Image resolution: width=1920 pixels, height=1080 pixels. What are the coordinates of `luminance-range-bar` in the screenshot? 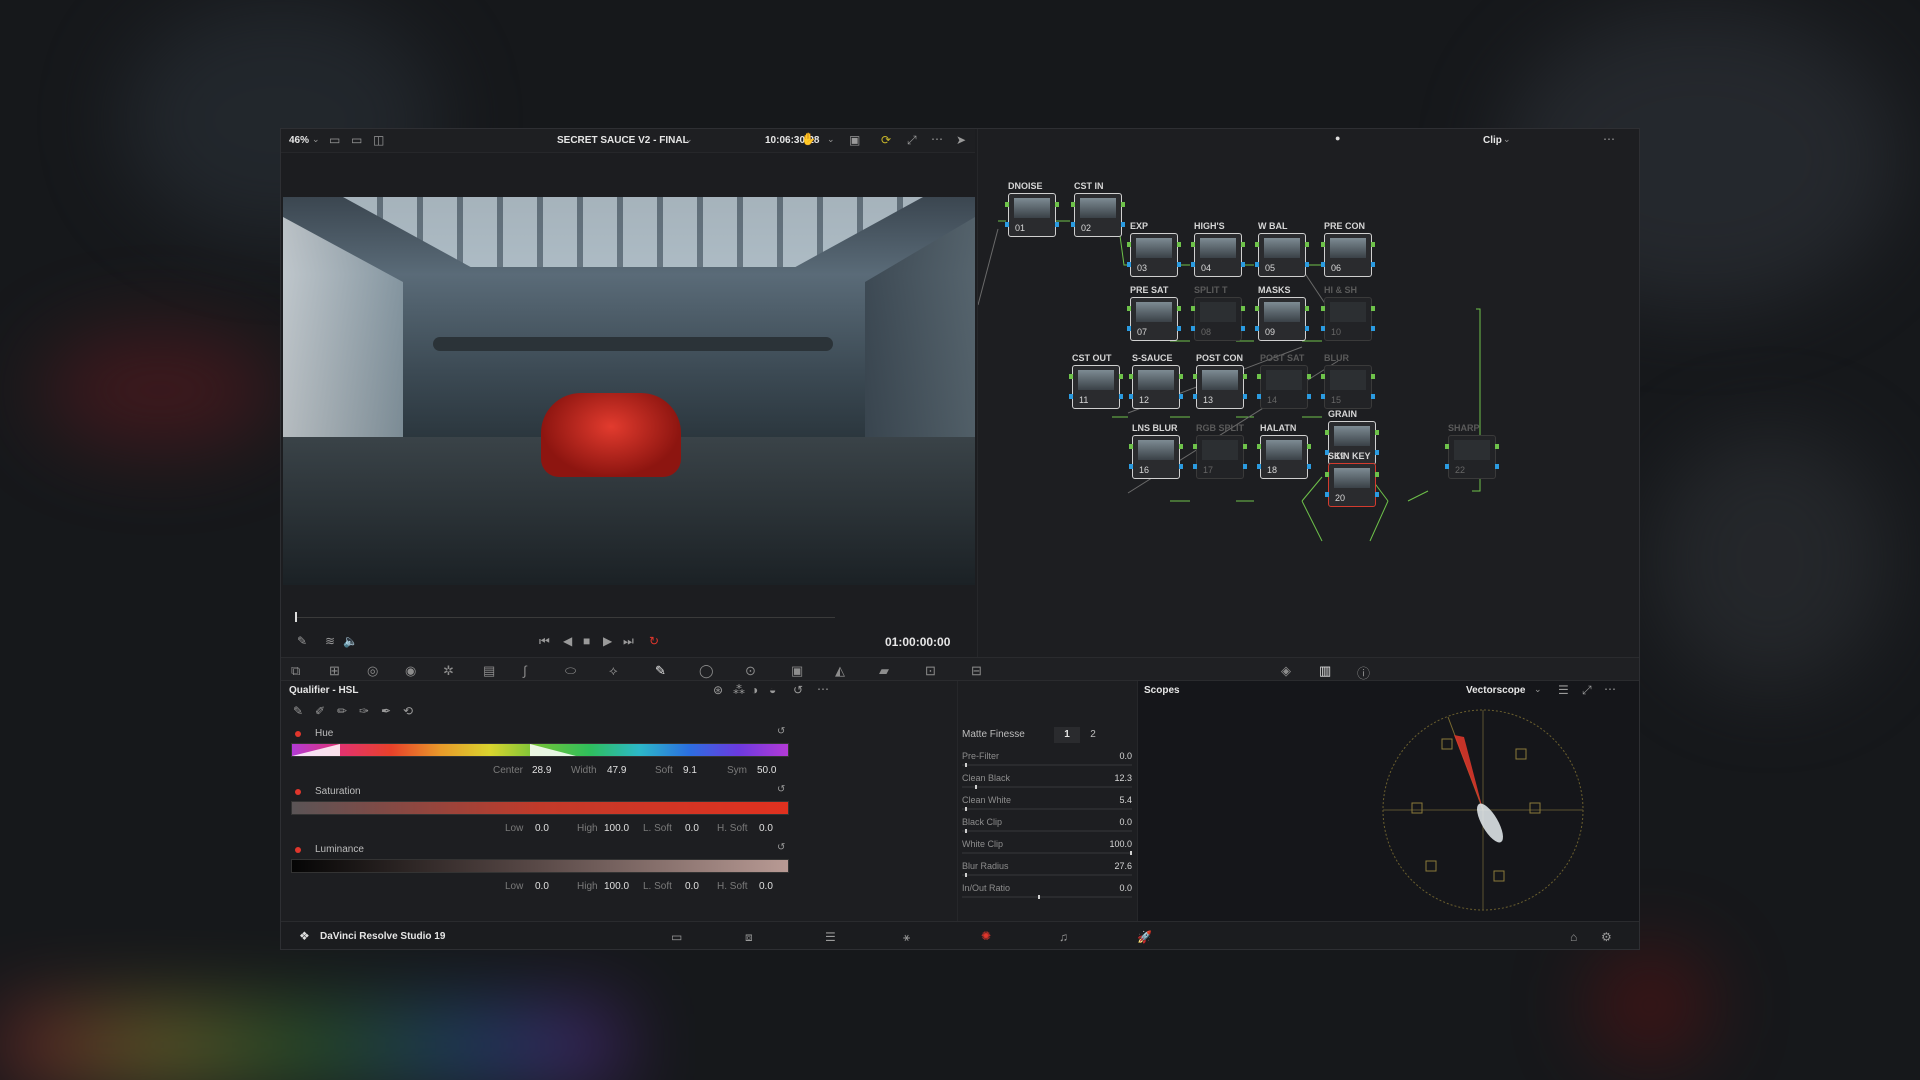 It's located at (540, 866).